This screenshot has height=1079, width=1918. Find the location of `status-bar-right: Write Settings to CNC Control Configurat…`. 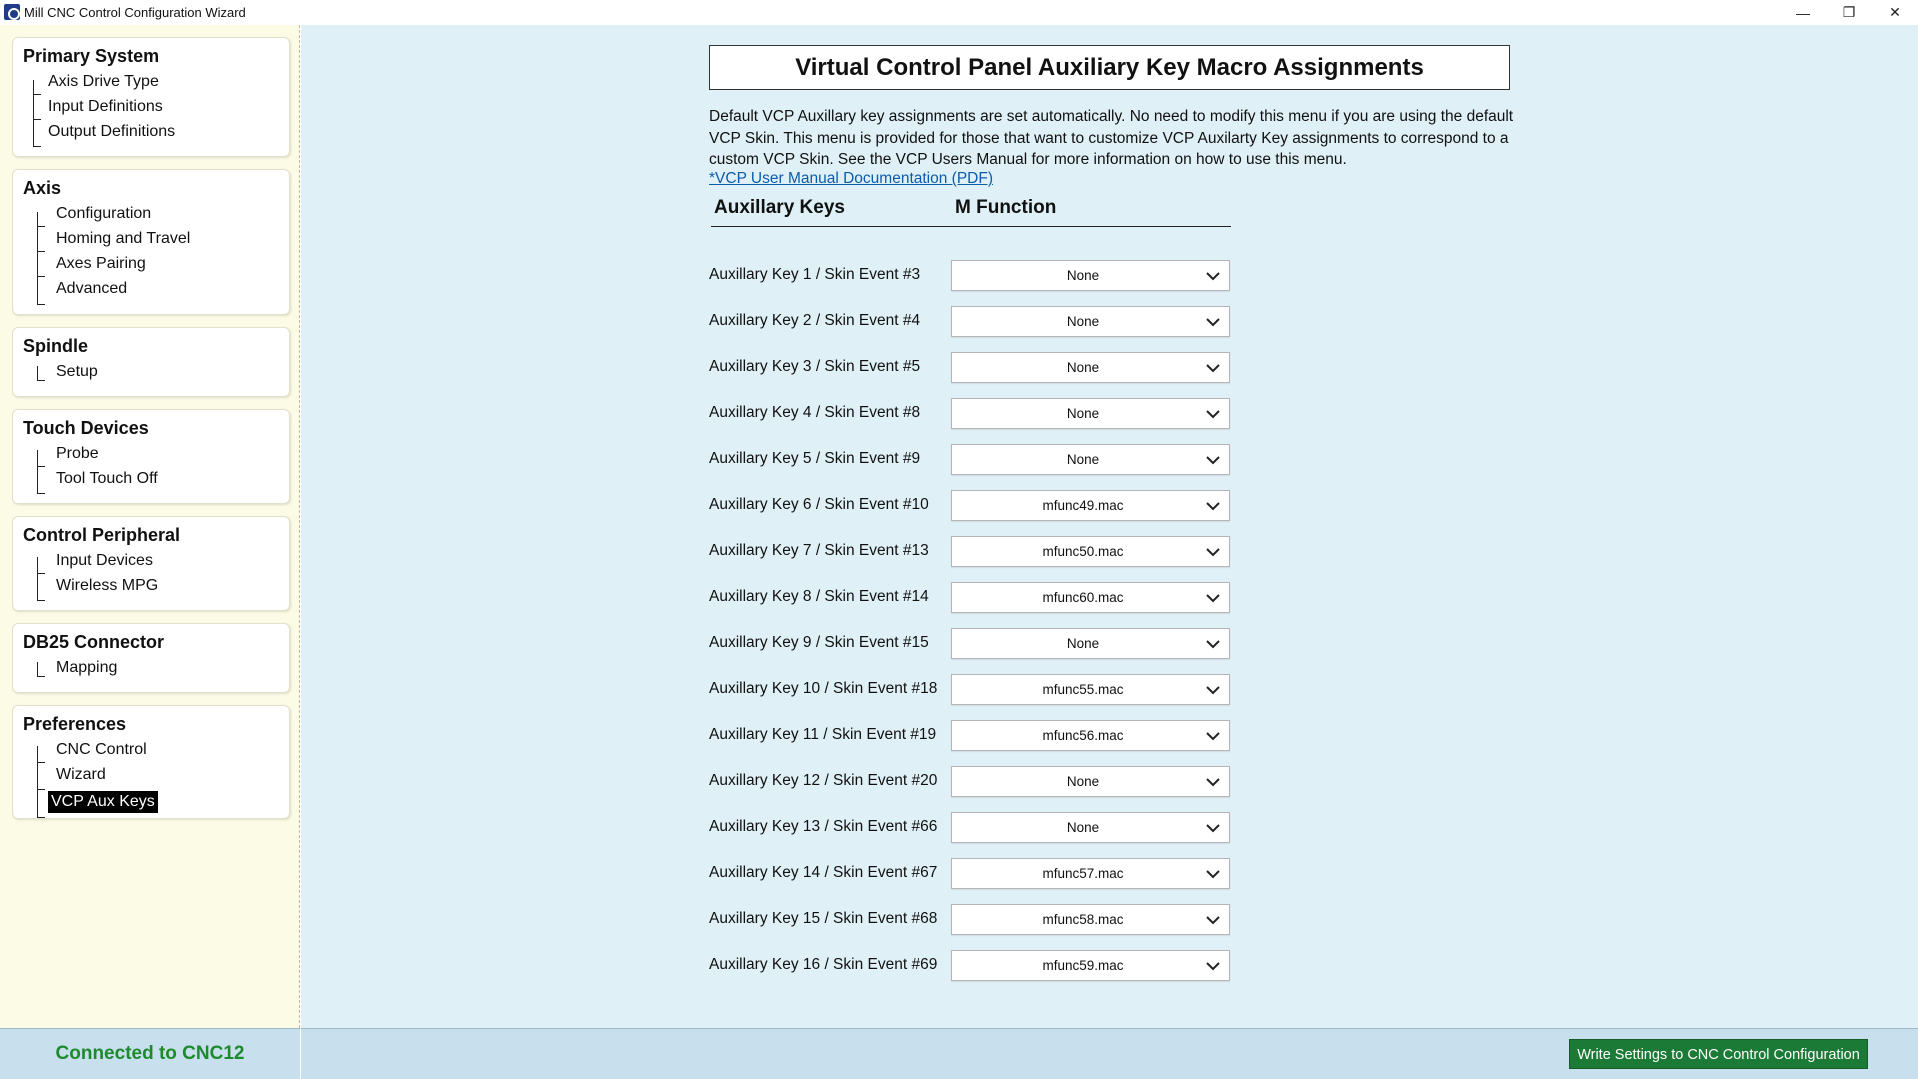

status-bar-right: Write Settings to CNC Control Configurat… is located at coordinates (1109, 1053).